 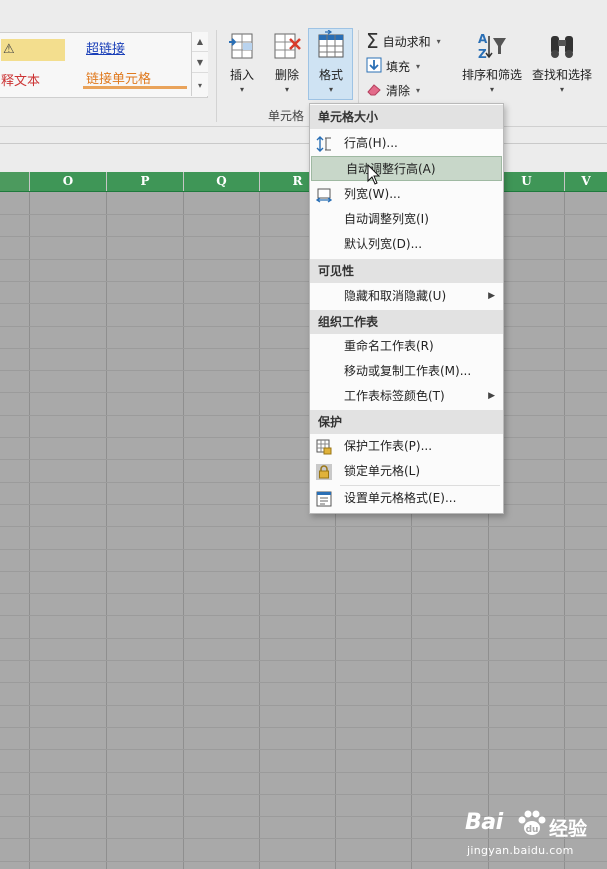 What do you see at coordinates (568, 829) in the screenshot?
I see `watermark-logo-suffix: 经验` at bounding box center [568, 829].